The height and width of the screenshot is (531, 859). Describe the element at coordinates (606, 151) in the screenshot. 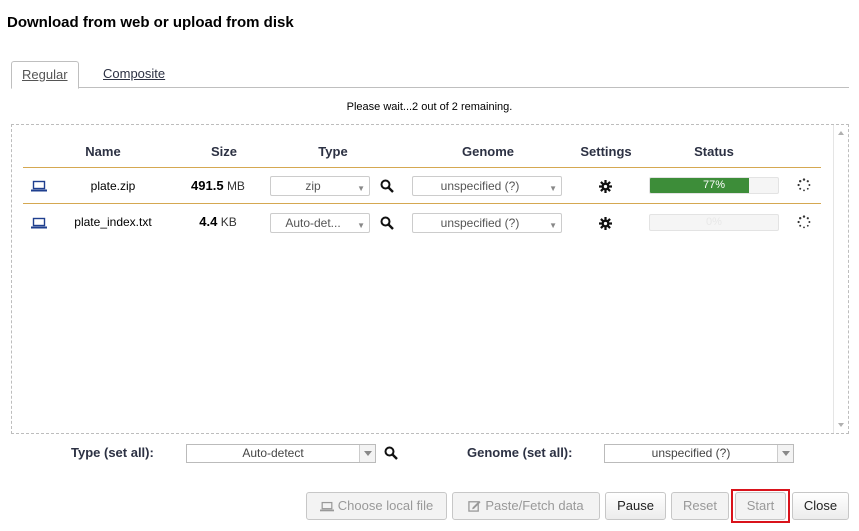

I see `header-settings: Settings` at that location.